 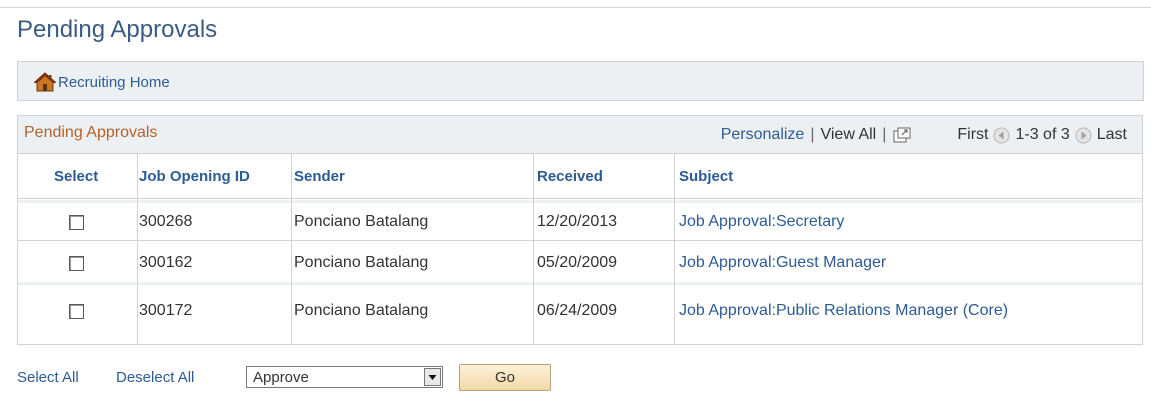 What do you see at coordinates (76, 176) in the screenshot?
I see `column-header-select: Select` at bounding box center [76, 176].